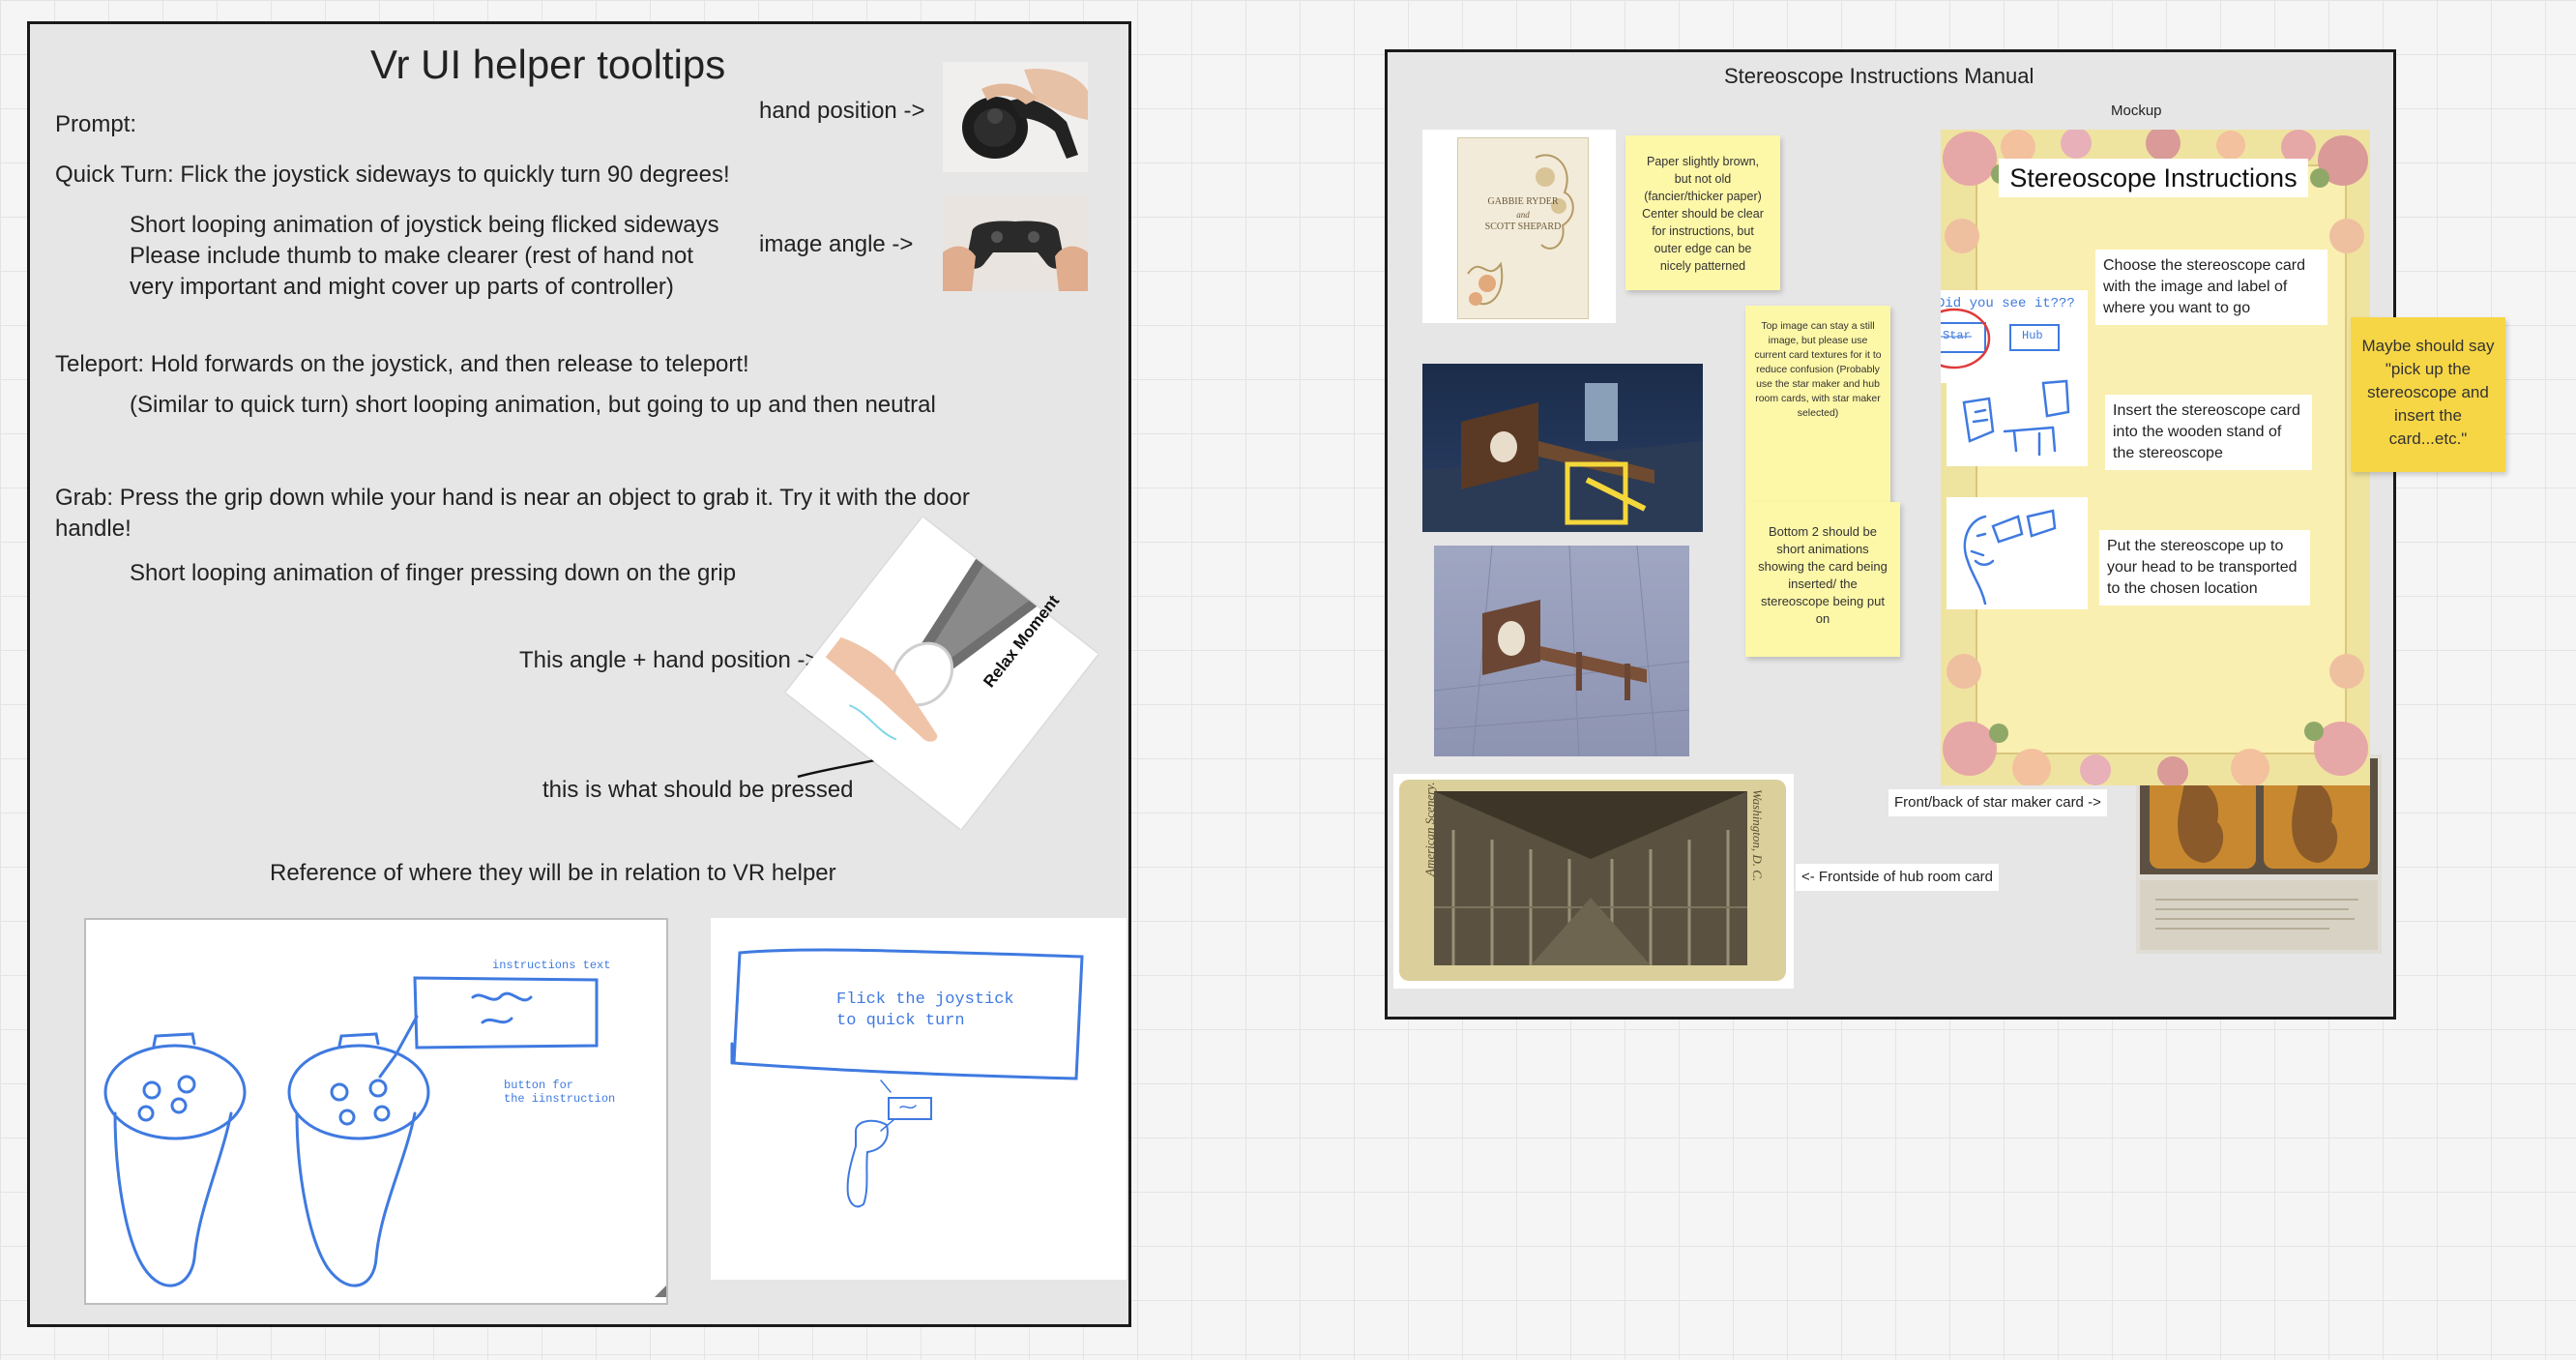 The image size is (2576, 1360). I want to click on card-side-label-left: American Scenery., so click(1429, 829).